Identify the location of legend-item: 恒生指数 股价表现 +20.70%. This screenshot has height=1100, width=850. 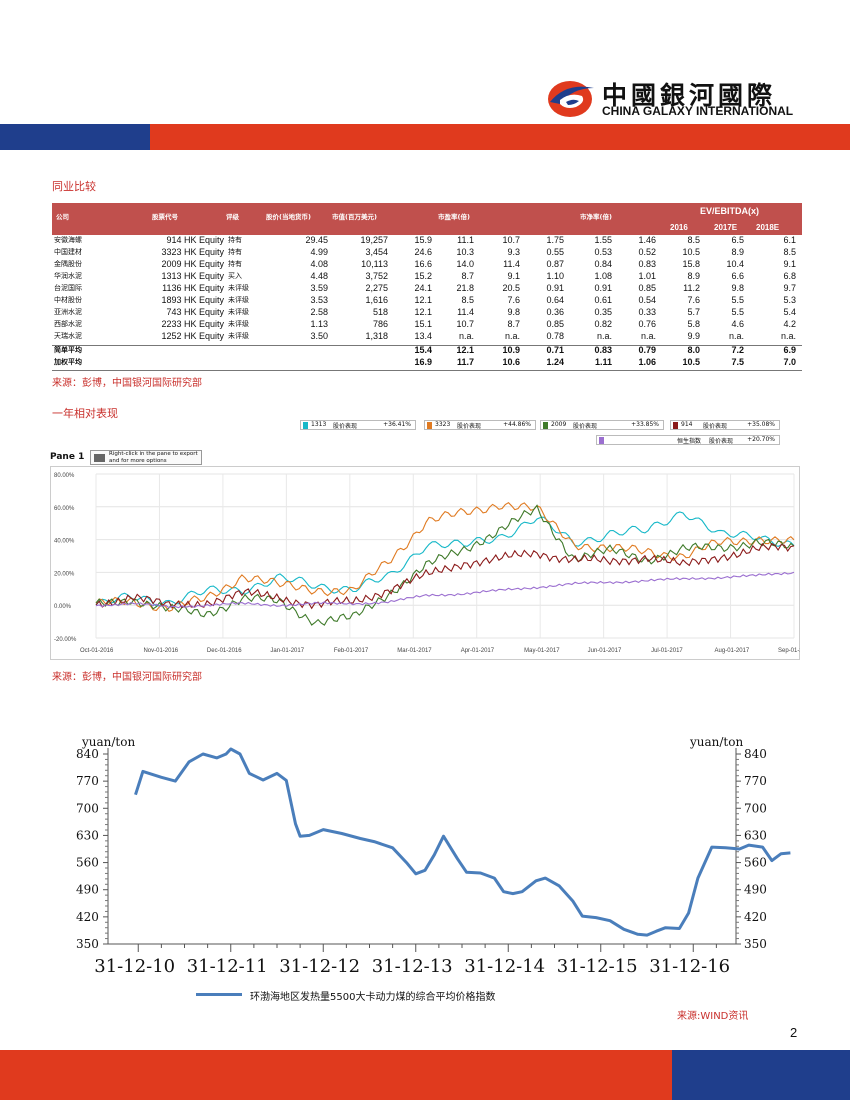
(688, 440).